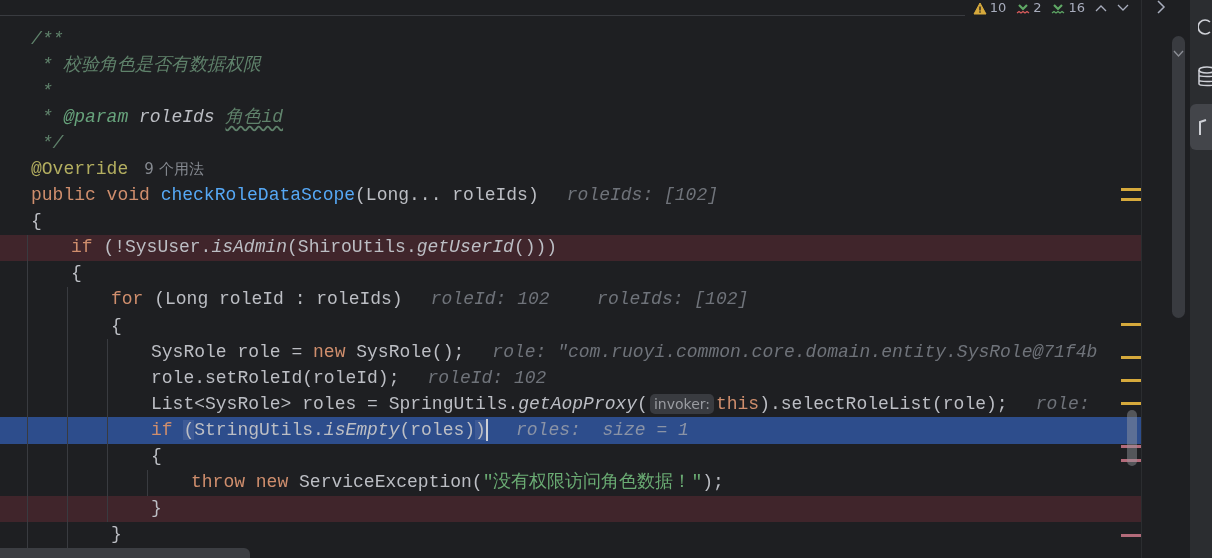  I want to click on scrollbar-thumb, so click(1132, 438).